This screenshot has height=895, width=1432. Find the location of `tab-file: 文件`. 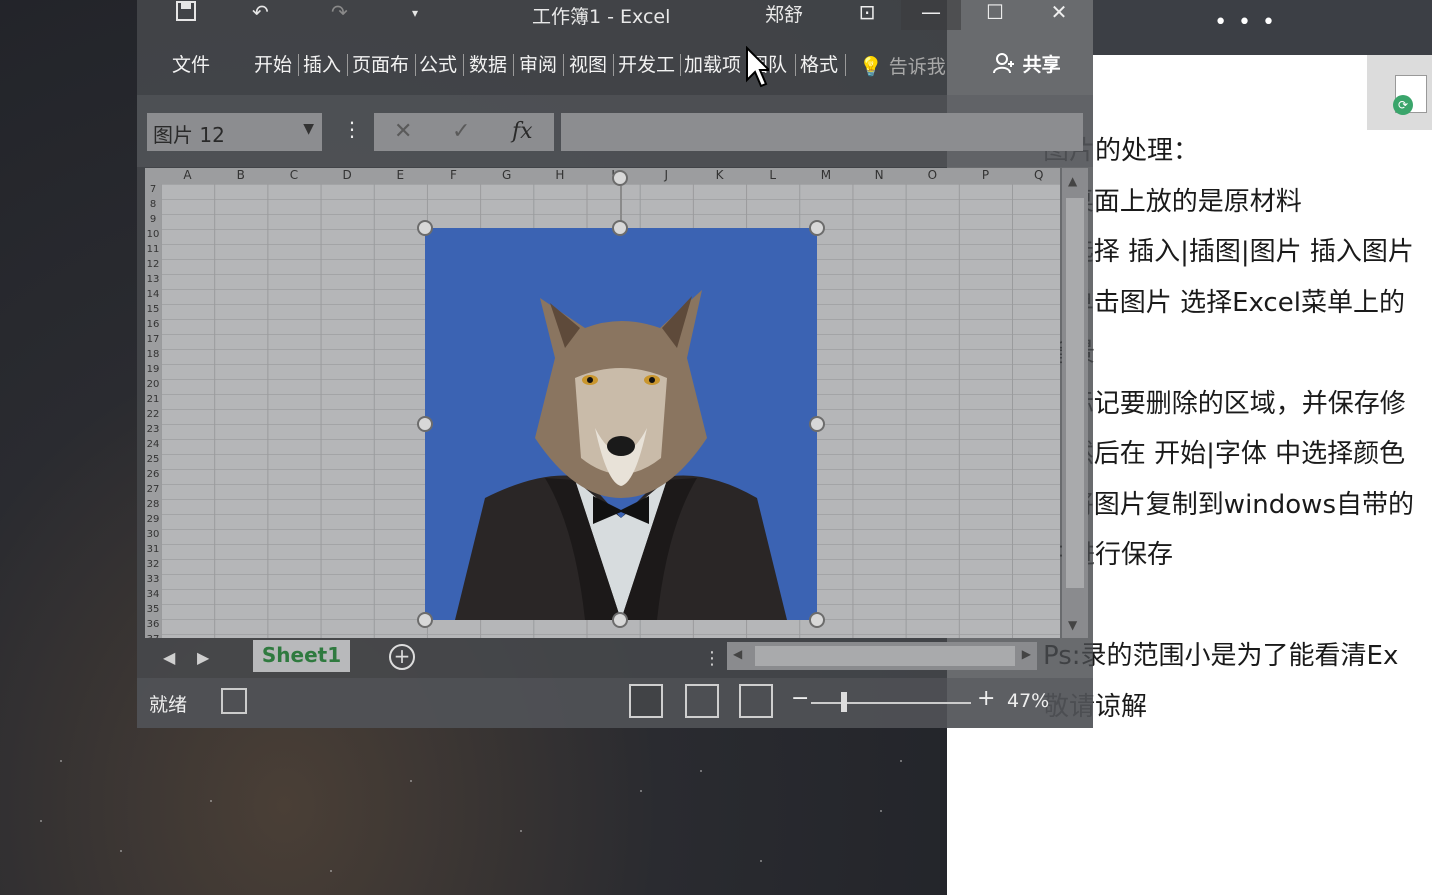

tab-file: 文件 is located at coordinates (191, 63).